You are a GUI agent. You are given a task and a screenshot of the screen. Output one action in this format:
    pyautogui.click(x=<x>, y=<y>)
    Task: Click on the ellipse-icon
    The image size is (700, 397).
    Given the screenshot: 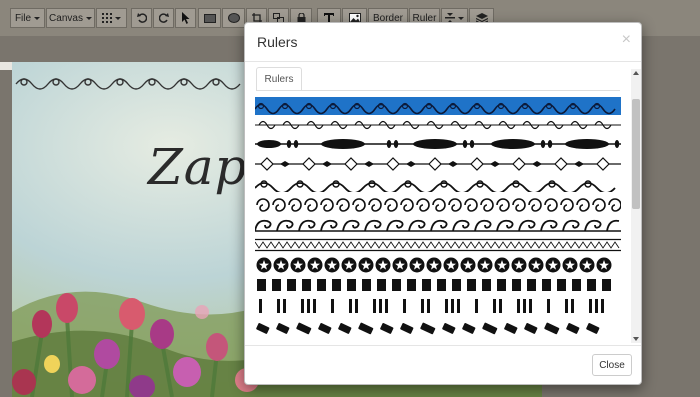 What is the action you would take?
    pyautogui.click(x=233, y=18)
    